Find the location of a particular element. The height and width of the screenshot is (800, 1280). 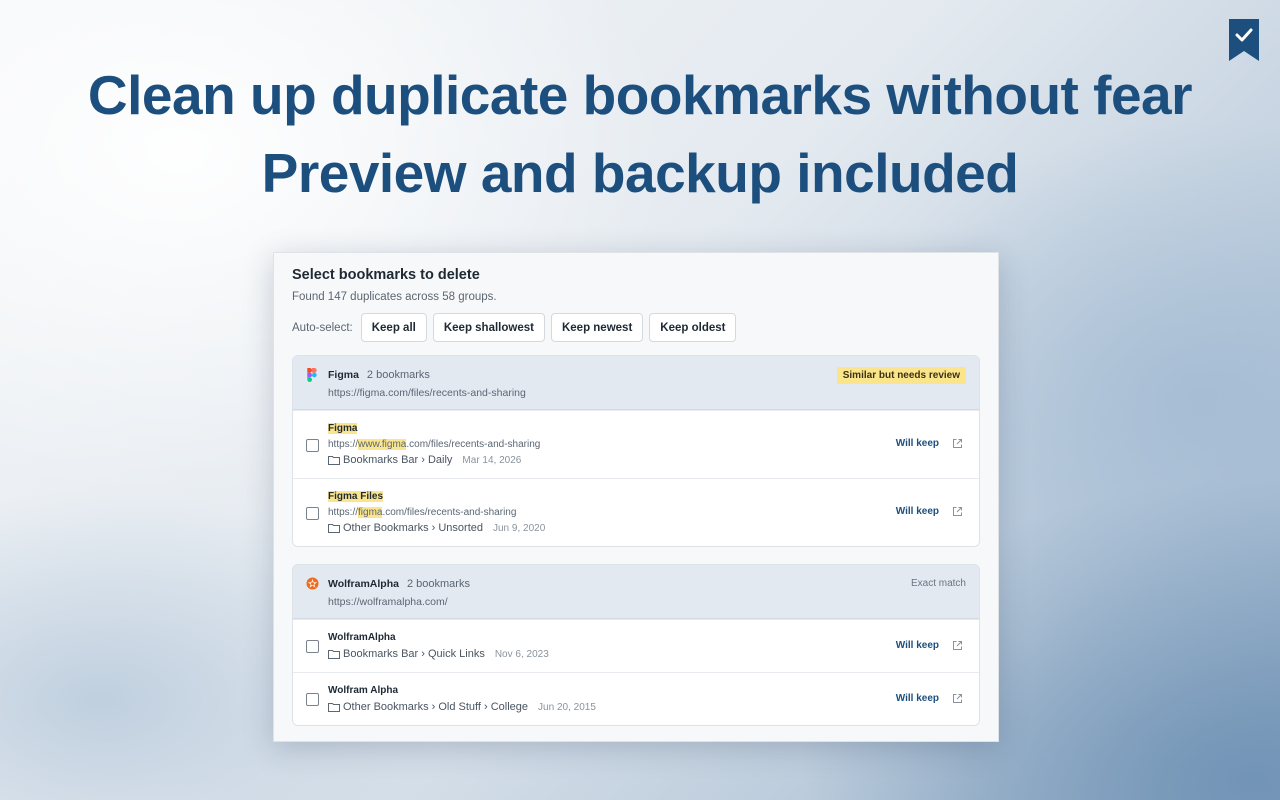

folder-path: Other Bookmarks › Unsorted is located at coordinates (413, 528).